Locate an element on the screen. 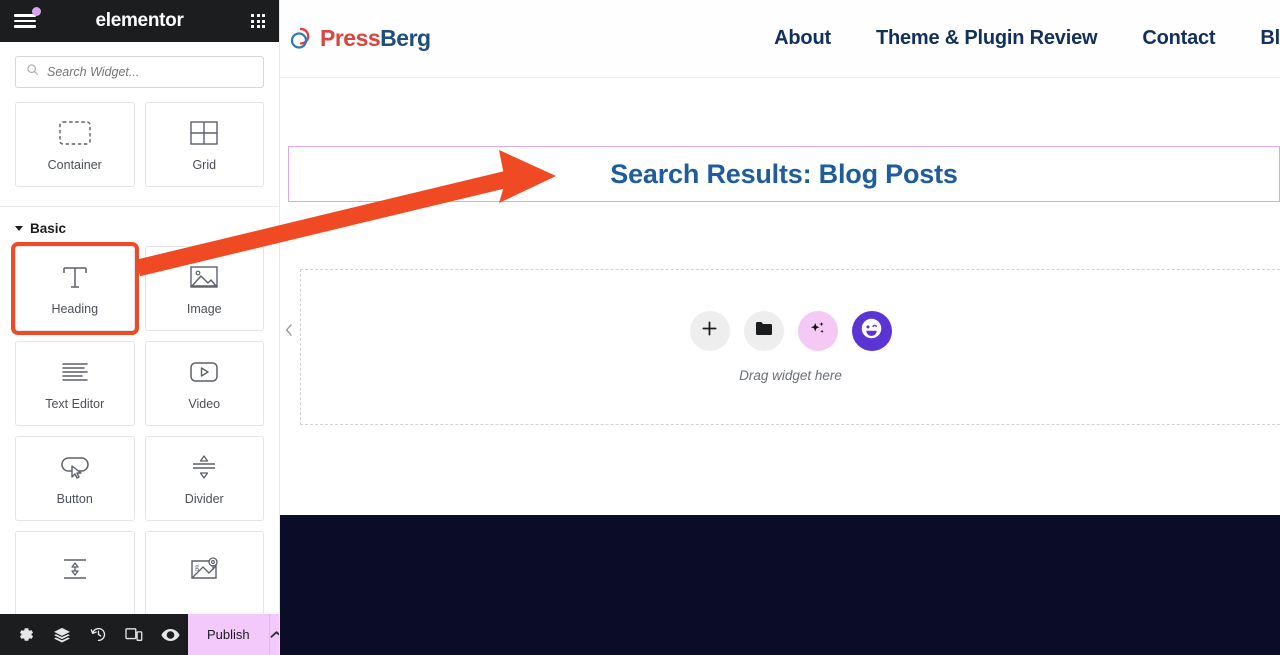 The width and height of the screenshot is (1280, 655). panel-header: elementor is located at coordinates (139, 21).